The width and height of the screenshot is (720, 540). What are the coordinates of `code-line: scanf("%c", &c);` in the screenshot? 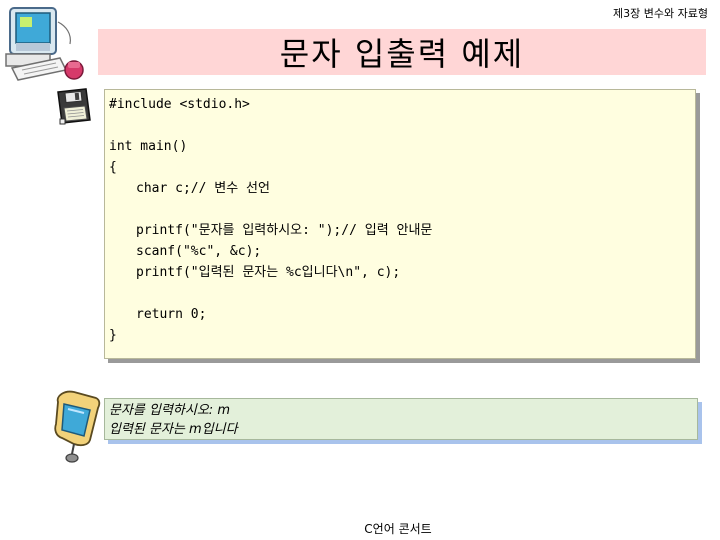 It's located at (199, 251).